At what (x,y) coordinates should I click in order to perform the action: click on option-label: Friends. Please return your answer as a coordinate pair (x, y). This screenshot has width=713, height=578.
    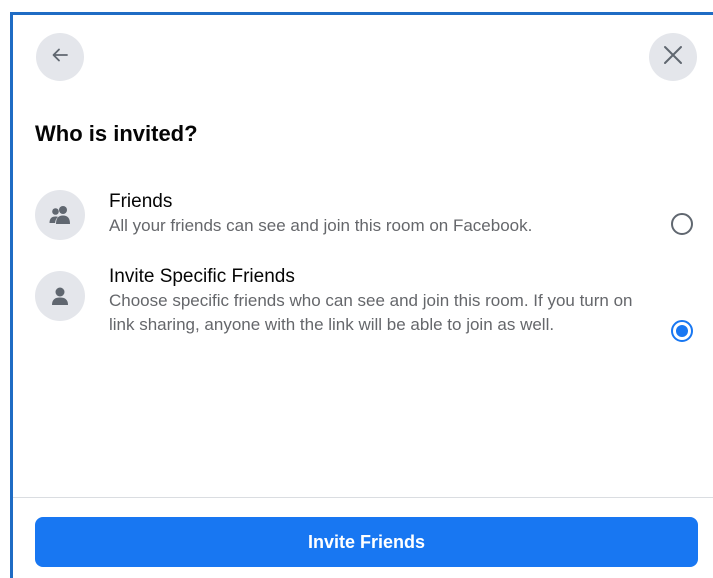
    Looking at the image, I should click on (141, 201).